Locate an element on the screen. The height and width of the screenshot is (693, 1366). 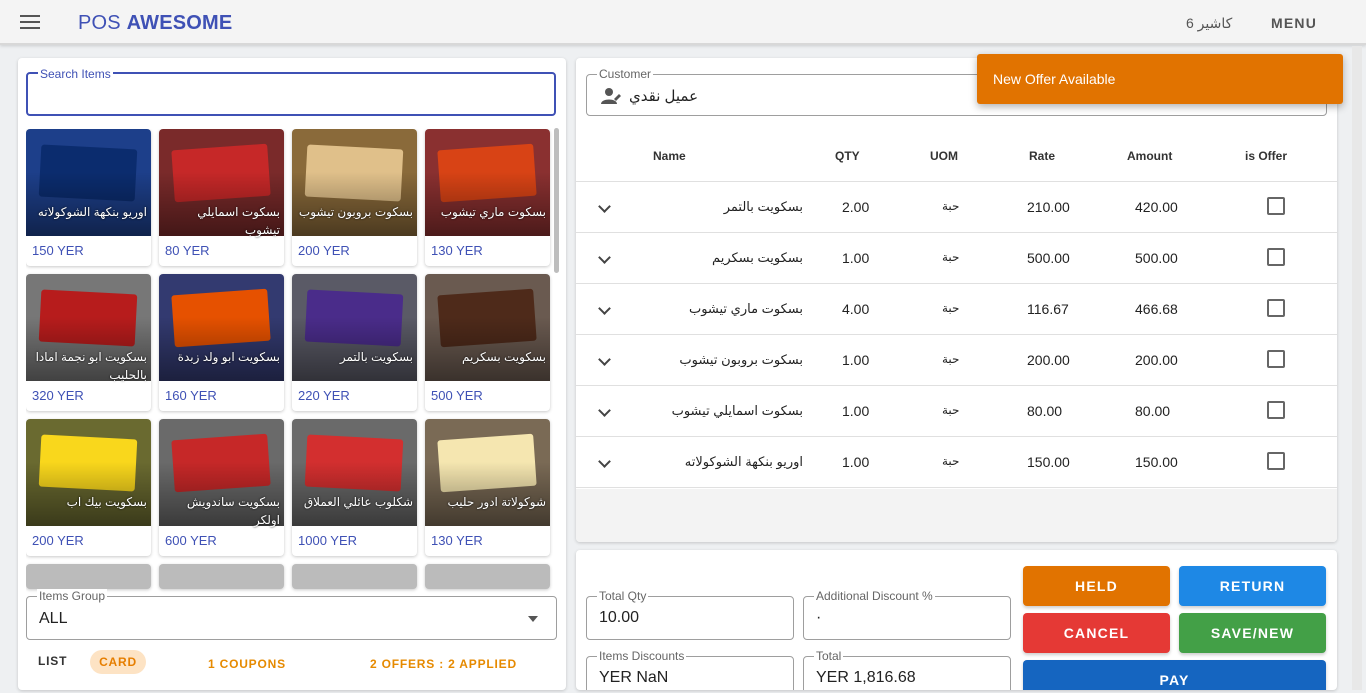
row-qty: 2.00 is located at coordinates (856, 207).